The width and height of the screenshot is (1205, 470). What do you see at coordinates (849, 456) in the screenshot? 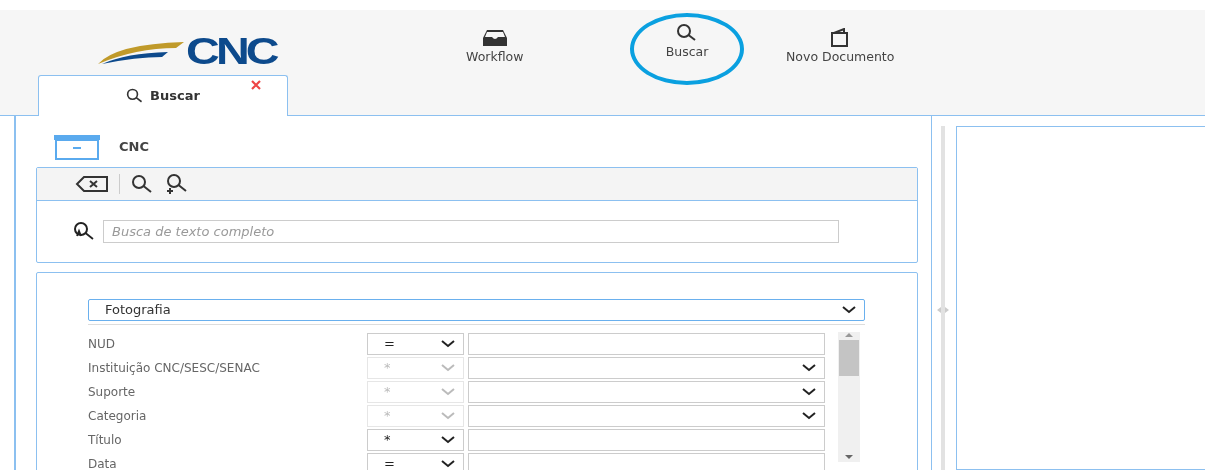
I see `scroll-down-icon` at bounding box center [849, 456].